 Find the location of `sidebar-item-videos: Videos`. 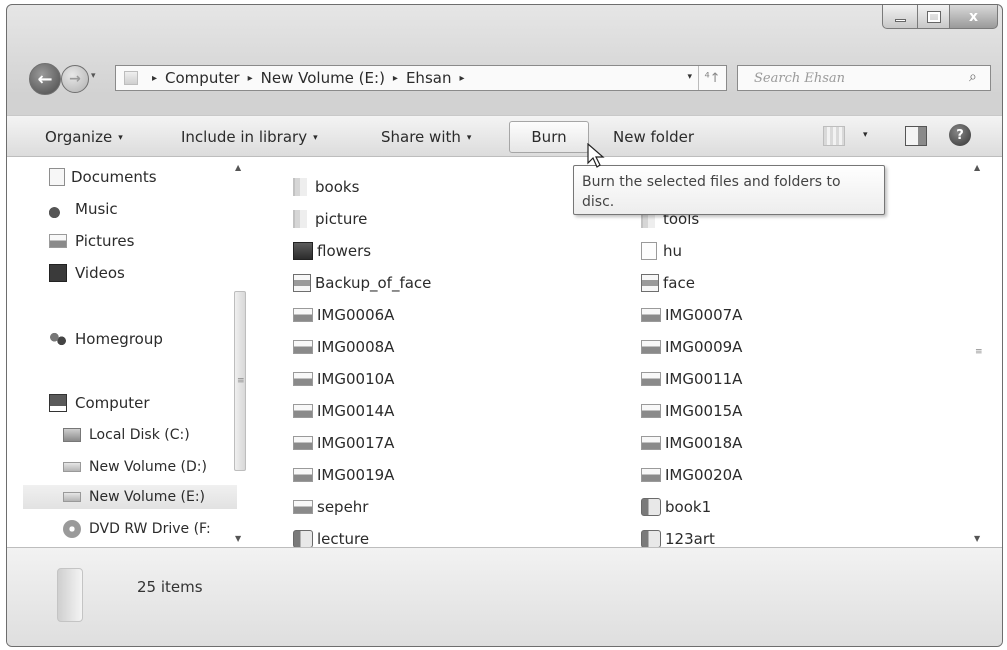

sidebar-item-videos: Videos is located at coordinates (87, 273).